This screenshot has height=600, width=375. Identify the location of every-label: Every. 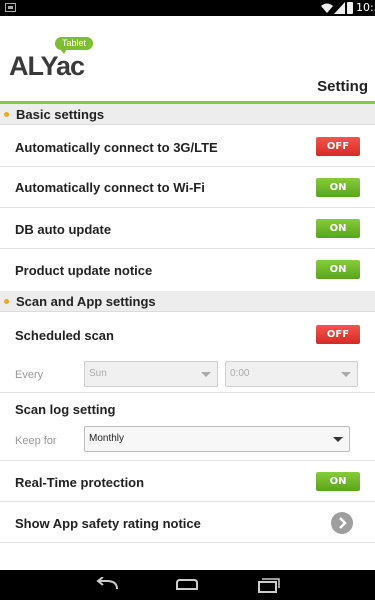
(29, 375).